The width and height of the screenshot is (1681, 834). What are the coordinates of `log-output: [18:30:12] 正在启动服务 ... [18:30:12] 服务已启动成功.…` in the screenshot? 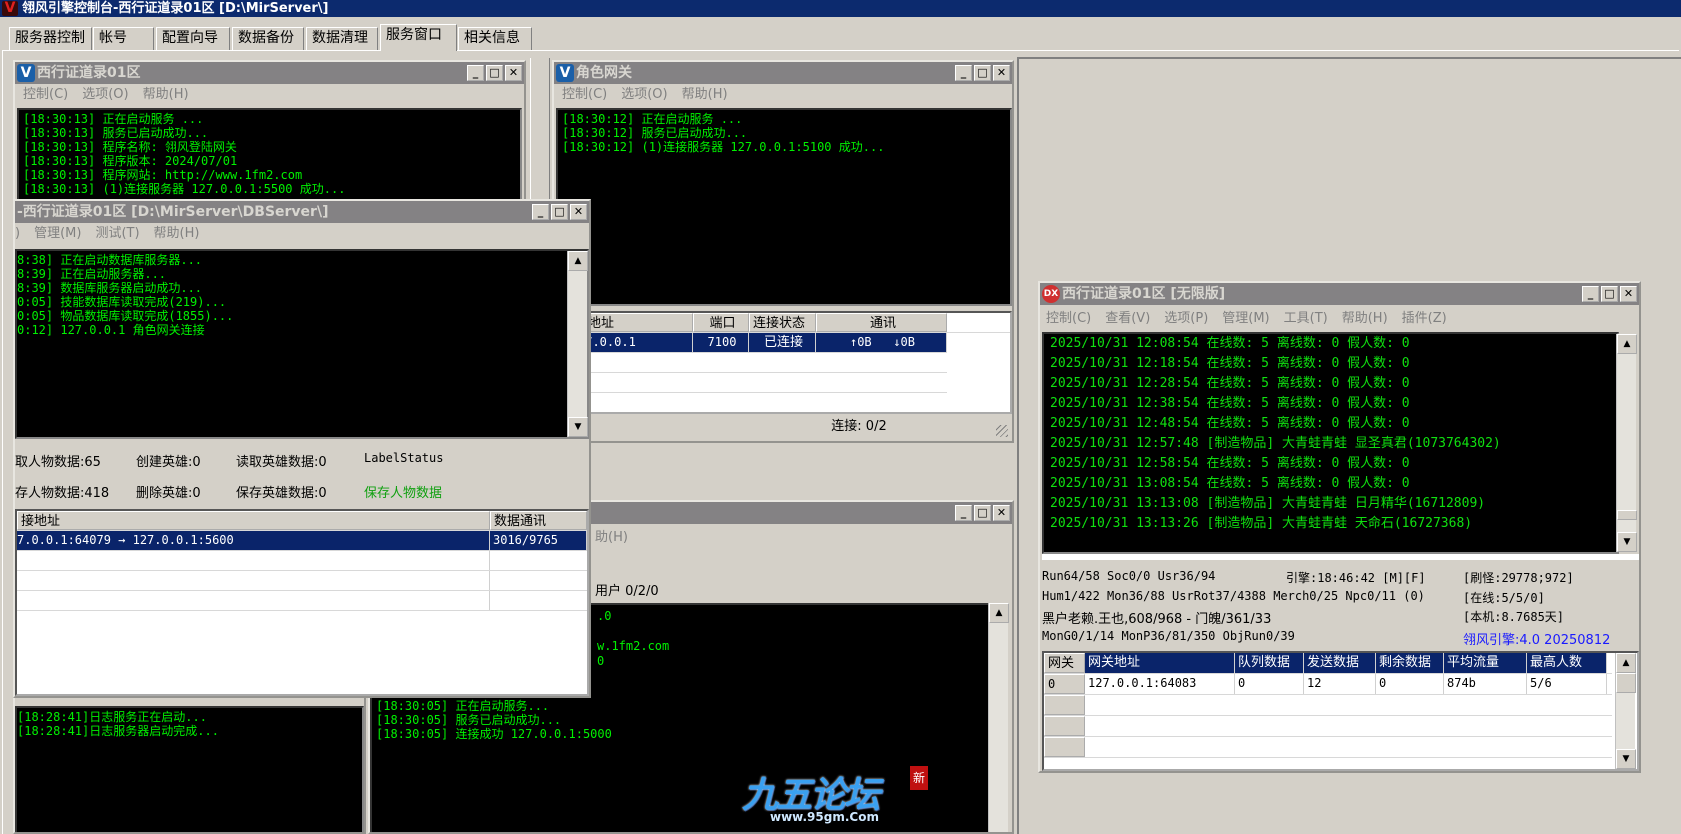 It's located at (784, 207).